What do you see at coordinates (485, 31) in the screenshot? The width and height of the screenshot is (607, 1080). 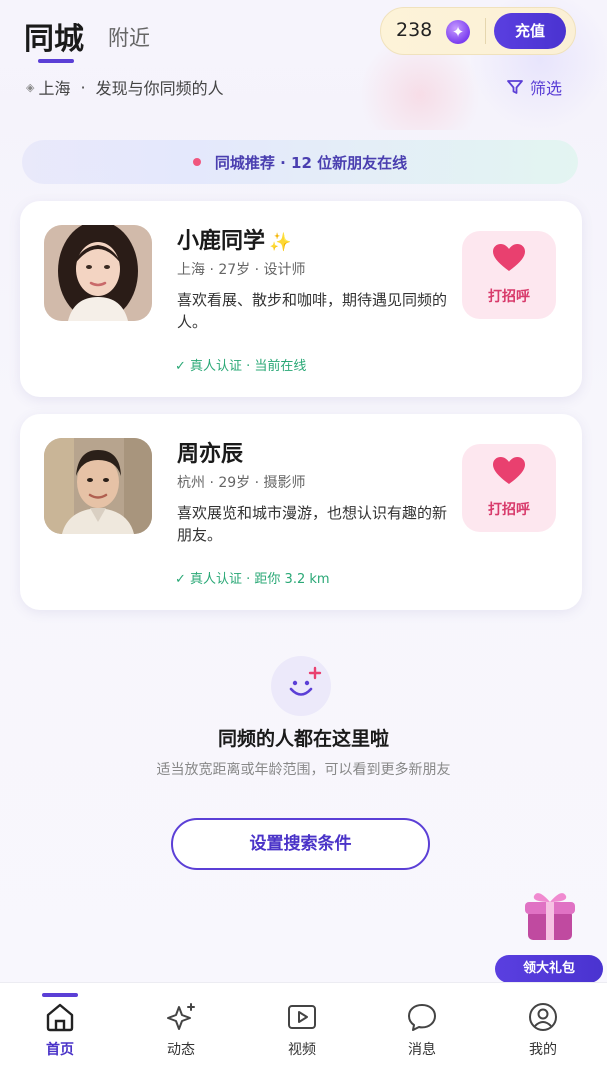 I see `coin-divider` at bounding box center [485, 31].